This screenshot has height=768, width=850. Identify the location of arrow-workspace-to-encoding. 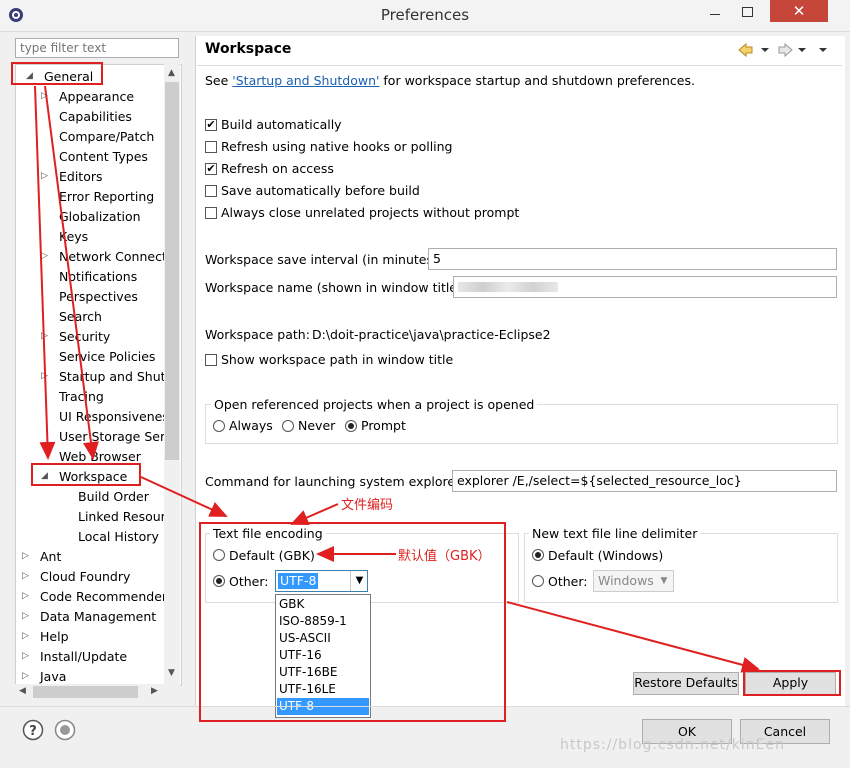
(184, 496).